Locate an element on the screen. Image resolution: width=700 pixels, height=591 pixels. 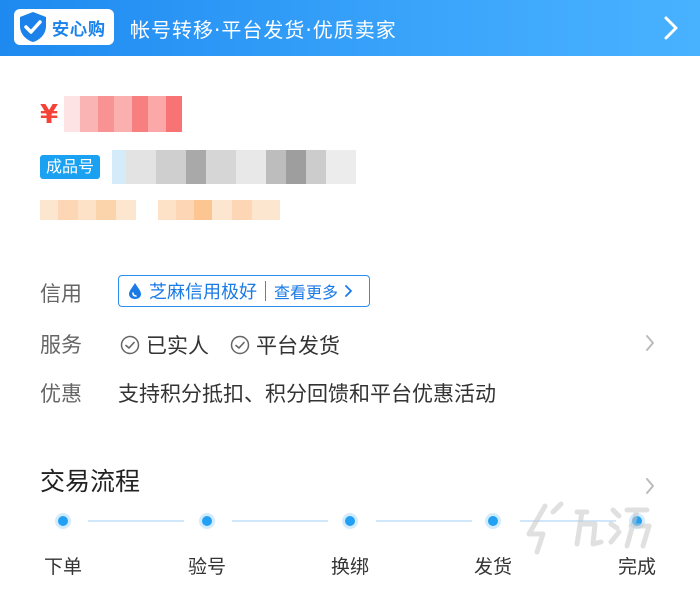
credit-box: 芝麻信用极好 查看更多 is located at coordinates (244, 291).